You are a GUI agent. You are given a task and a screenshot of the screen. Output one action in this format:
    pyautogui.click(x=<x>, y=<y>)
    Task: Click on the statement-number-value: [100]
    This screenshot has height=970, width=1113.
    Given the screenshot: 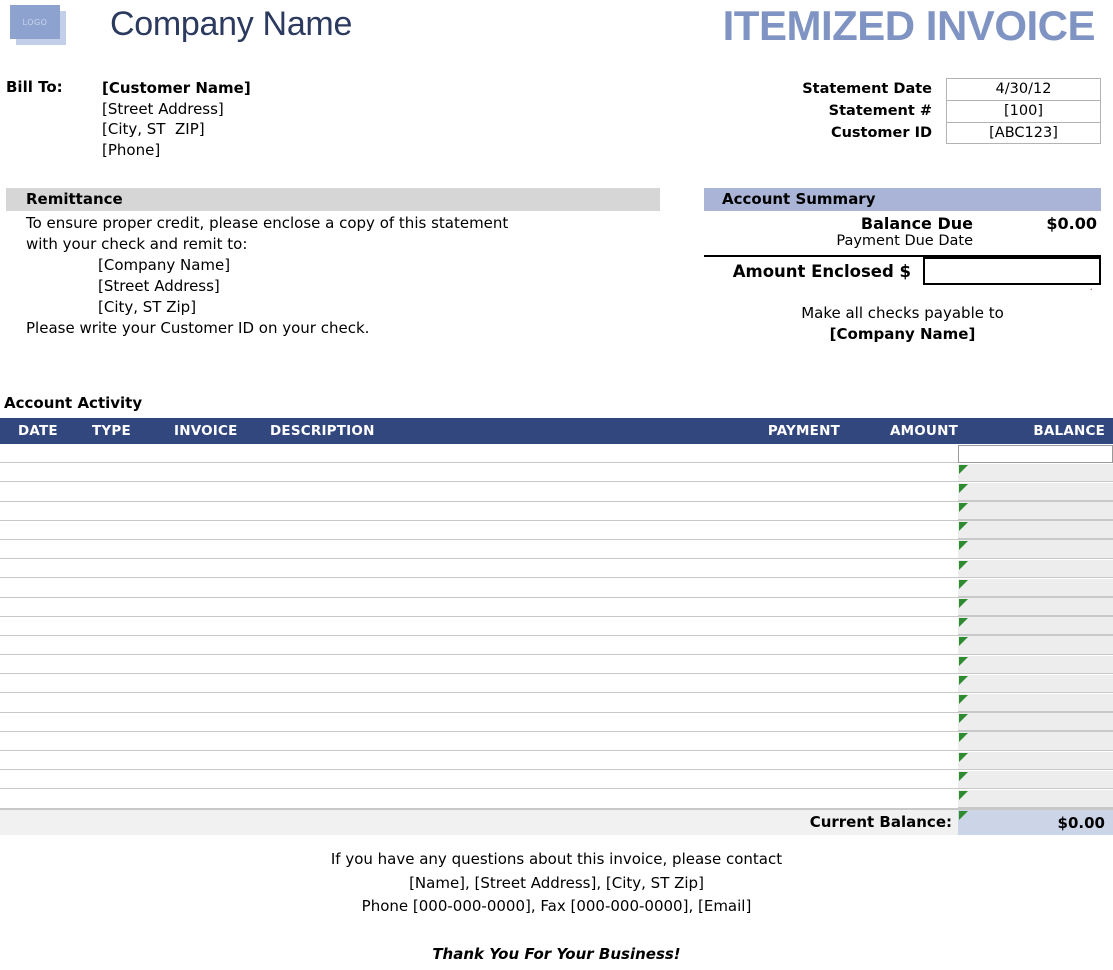 What is the action you would take?
    pyautogui.click(x=1023, y=111)
    